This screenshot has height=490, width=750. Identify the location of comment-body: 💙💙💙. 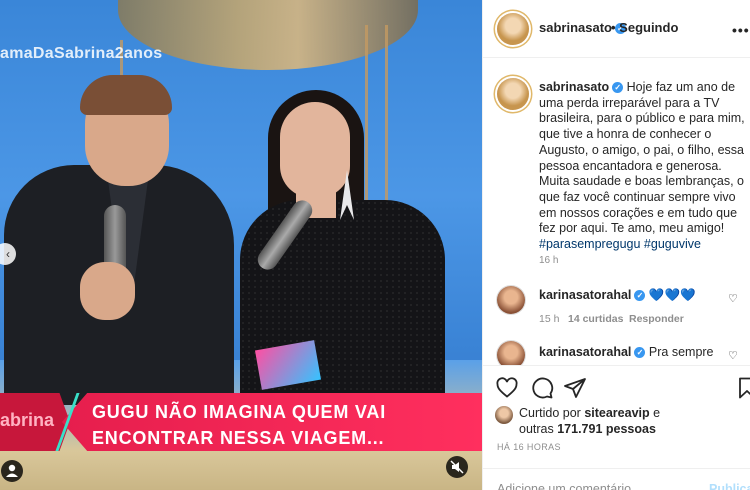
(672, 295).